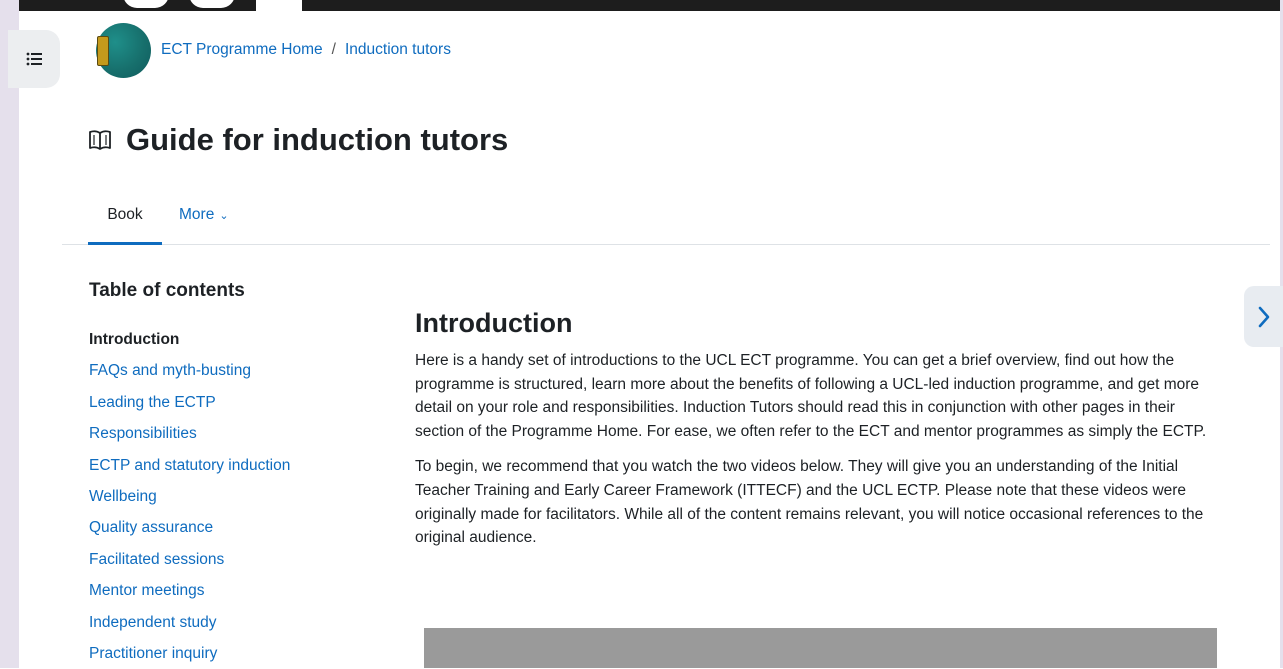 This screenshot has height=669, width=1283. What do you see at coordinates (234, 339) in the screenshot?
I see `toc-item-introduction: Introduction` at bounding box center [234, 339].